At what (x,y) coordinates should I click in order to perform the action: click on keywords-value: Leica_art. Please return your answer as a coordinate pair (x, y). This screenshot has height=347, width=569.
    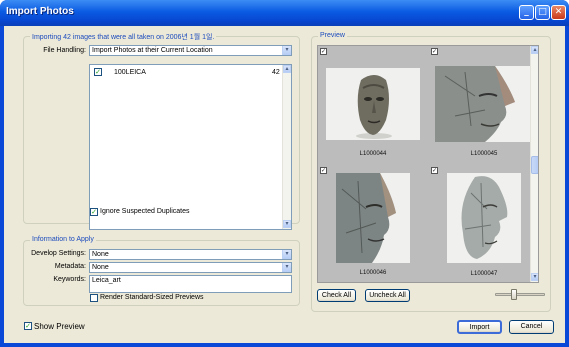
    Looking at the image, I should click on (106, 280).